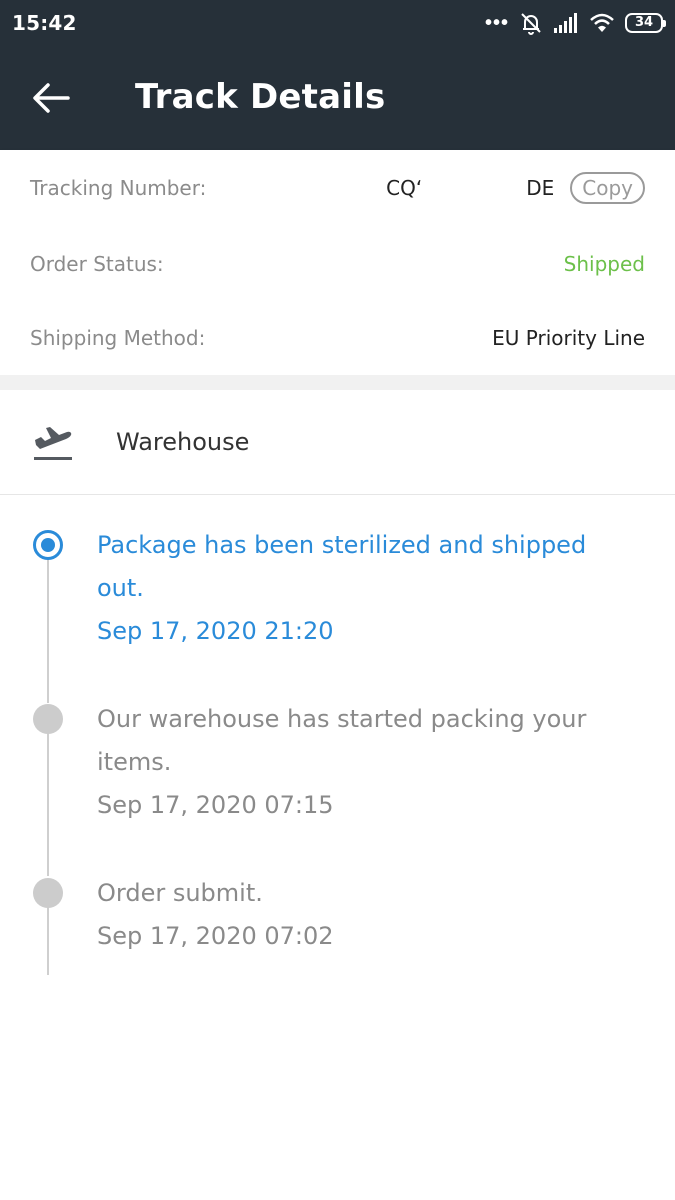 The width and height of the screenshot is (675, 1200). Describe the element at coordinates (337, 382) in the screenshot. I see `section-divider` at that location.